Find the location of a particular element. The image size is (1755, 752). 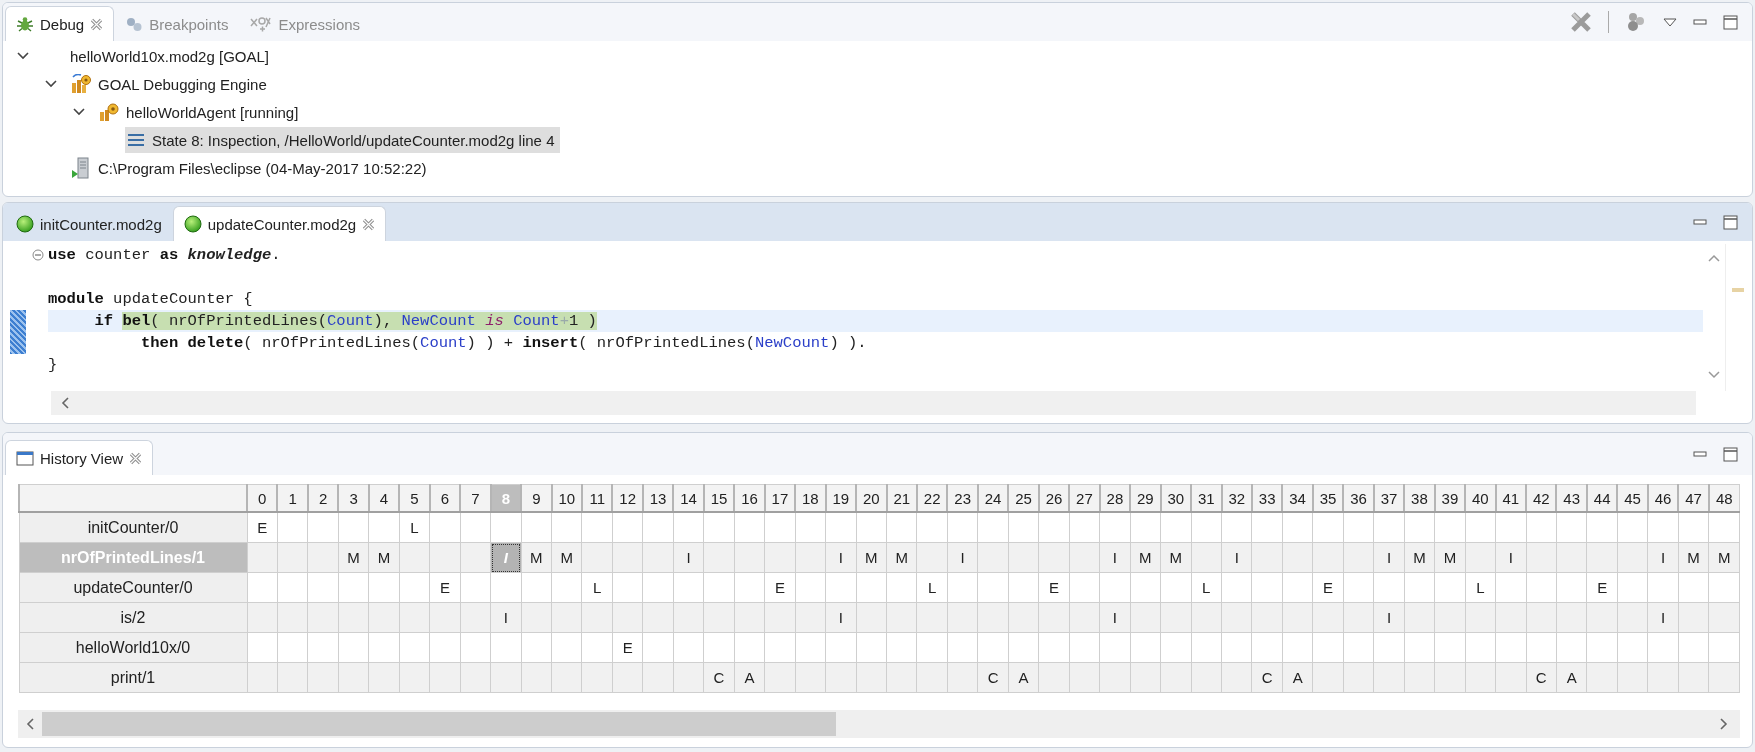

scroll-up-icon is located at coordinates (1714, 258).